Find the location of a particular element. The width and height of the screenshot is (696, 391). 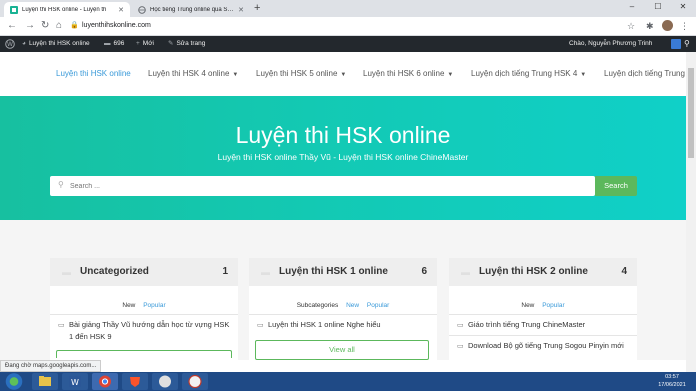

wp-new-link: + Mới is located at coordinates (145, 44).